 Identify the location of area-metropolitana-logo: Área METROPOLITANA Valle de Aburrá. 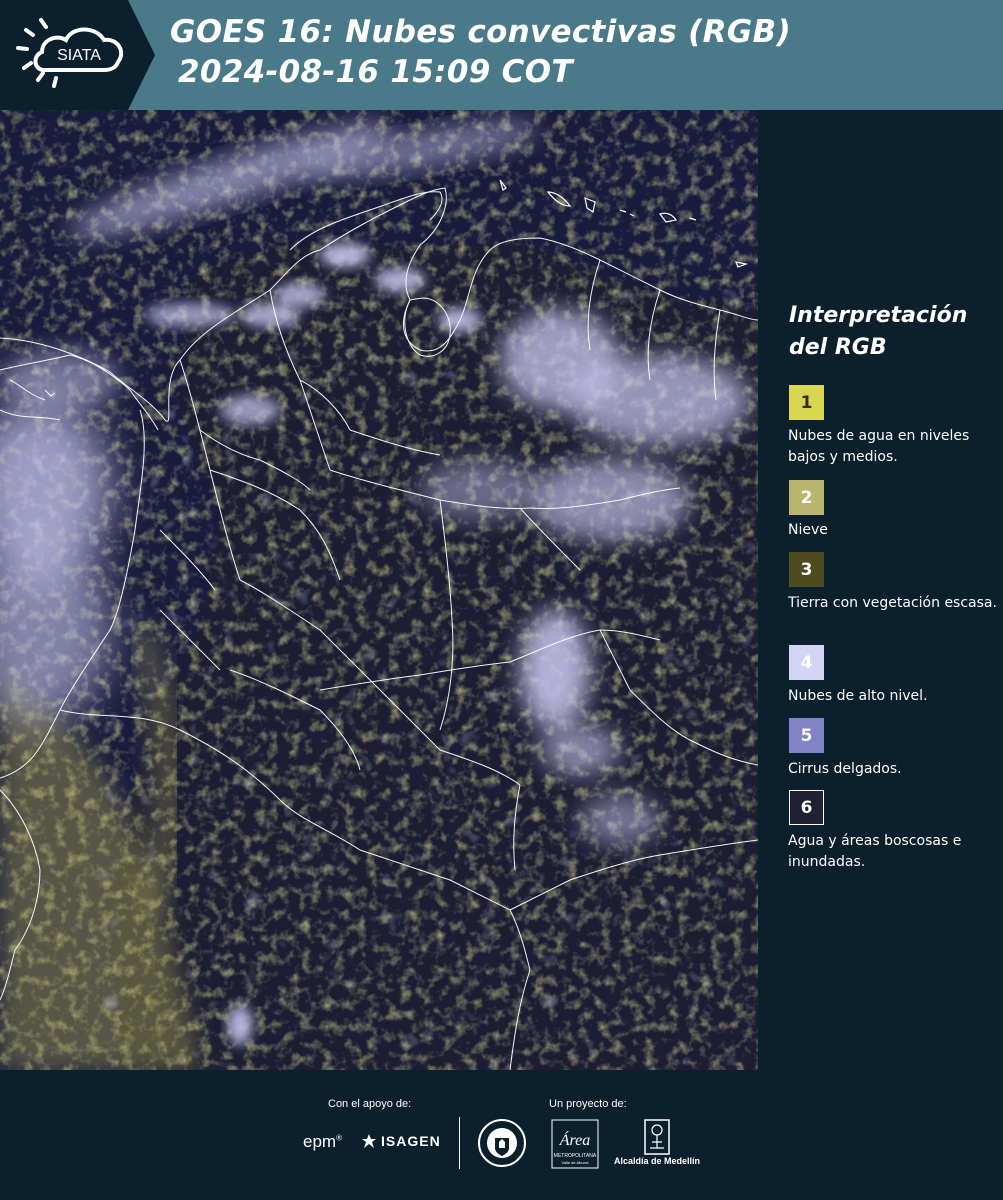
(575, 1144).